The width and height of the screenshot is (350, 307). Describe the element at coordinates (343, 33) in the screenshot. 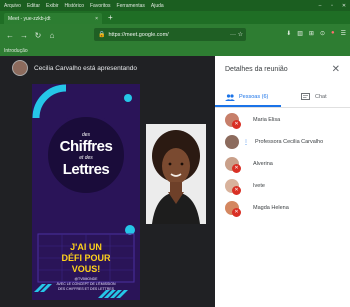

I see `menu-icon: ☰` at that location.